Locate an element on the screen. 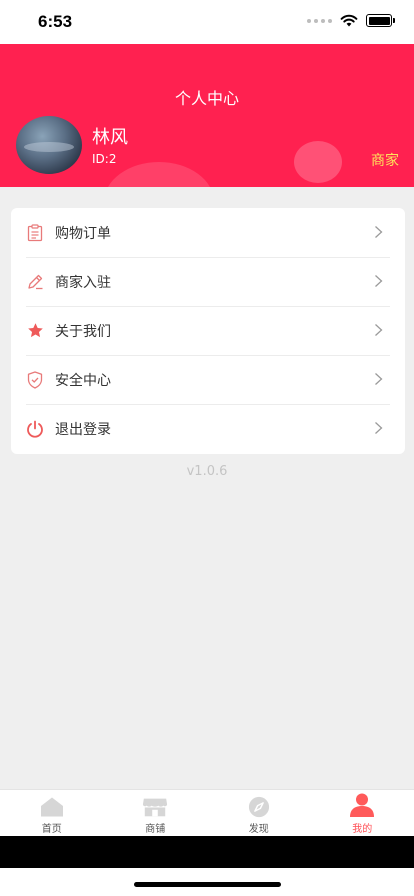 The image size is (414, 896). merchant-link: 商家 is located at coordinates (385, 160).